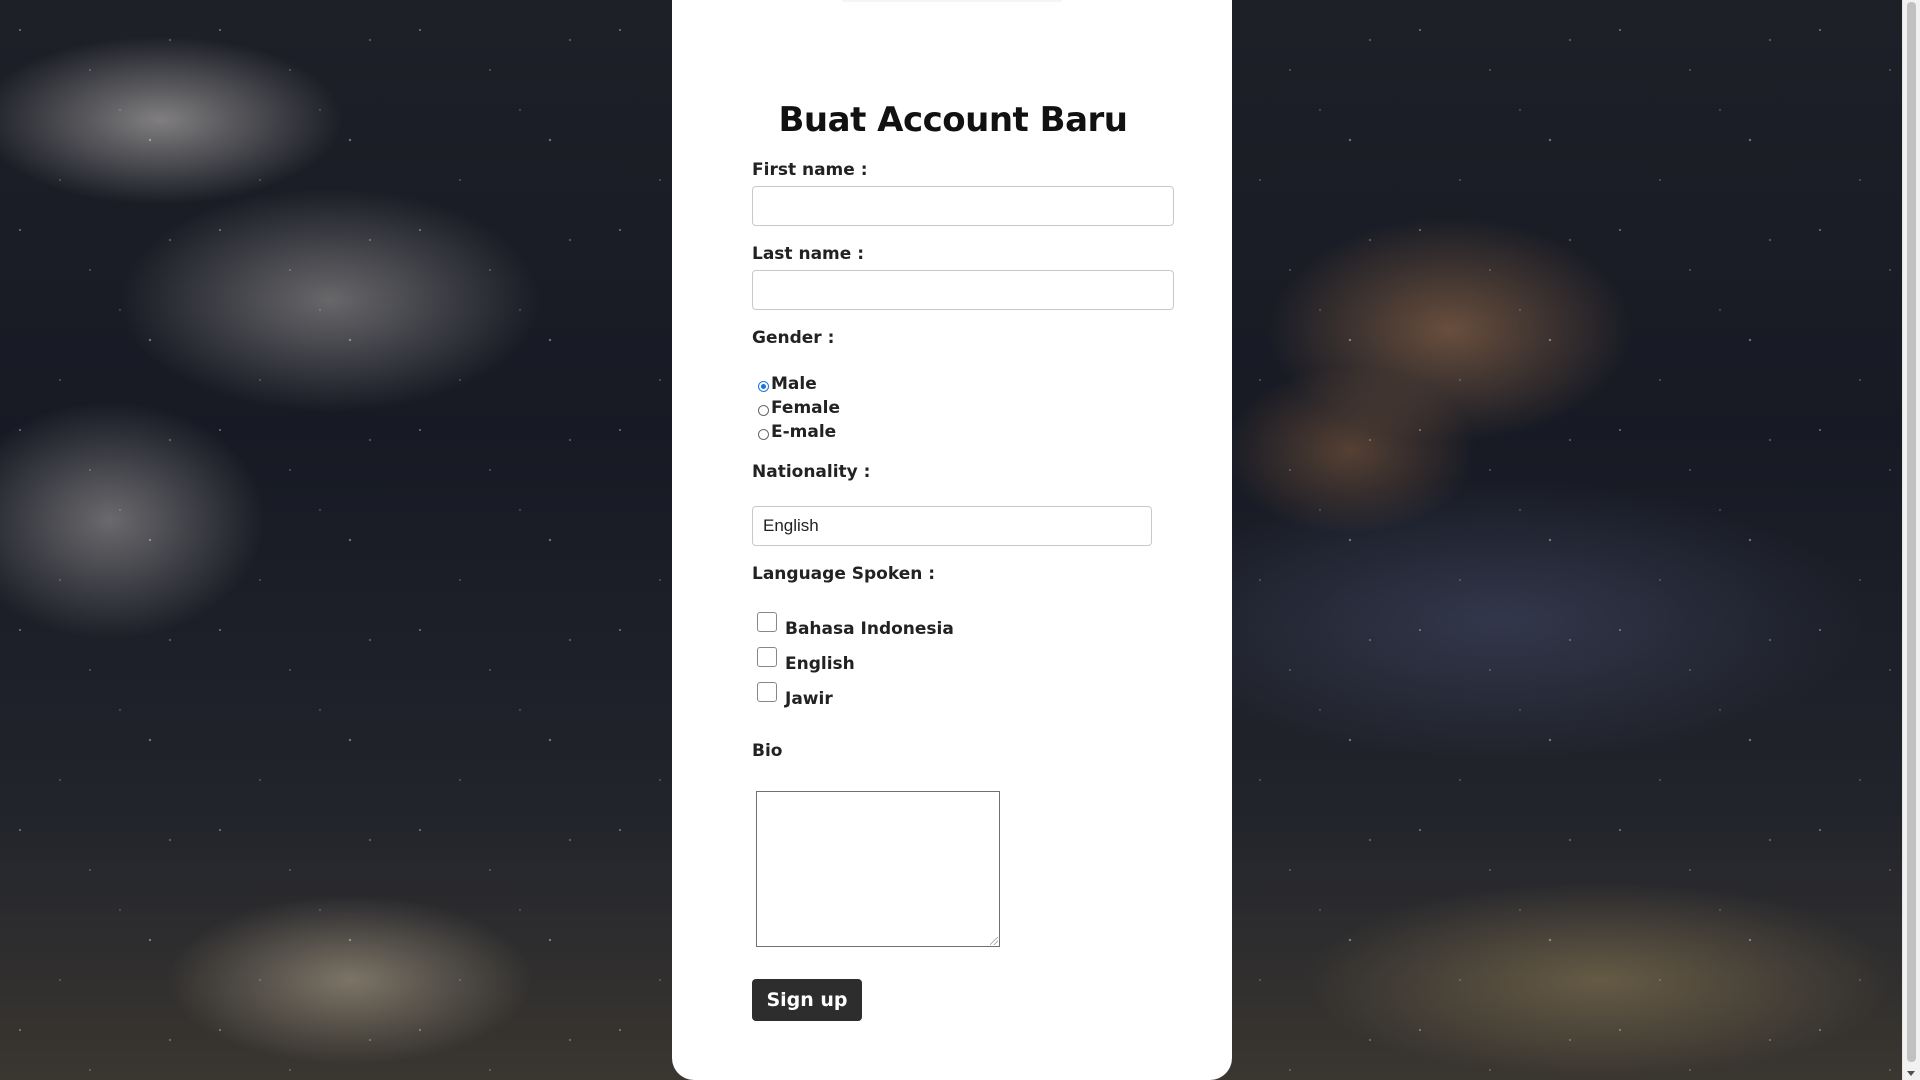 Image resolution: width=1920 pixels, height=1080 pixels. What do you see at coordinates (963, 384) in the screenshot?
I see `gender-option-male: Male` at bounding box center [963, 384].